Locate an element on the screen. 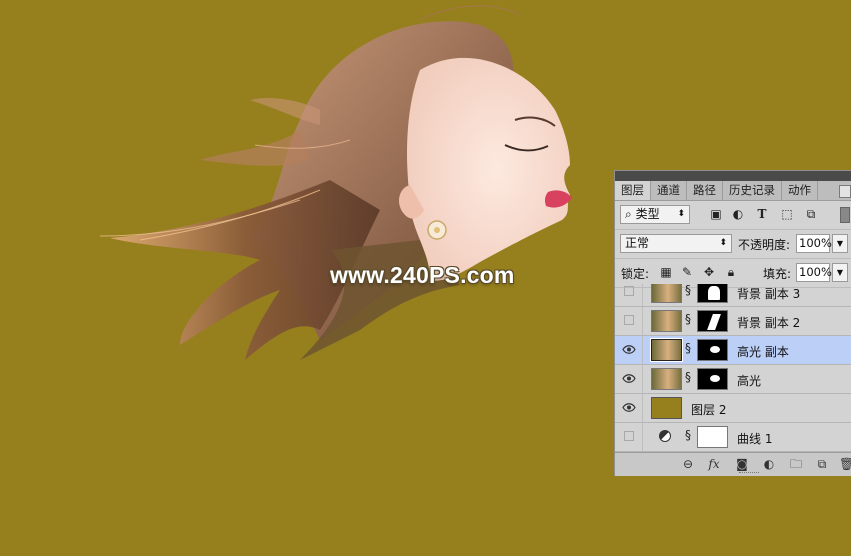  fill-label: 填充: is located at coordinates (777, 274).